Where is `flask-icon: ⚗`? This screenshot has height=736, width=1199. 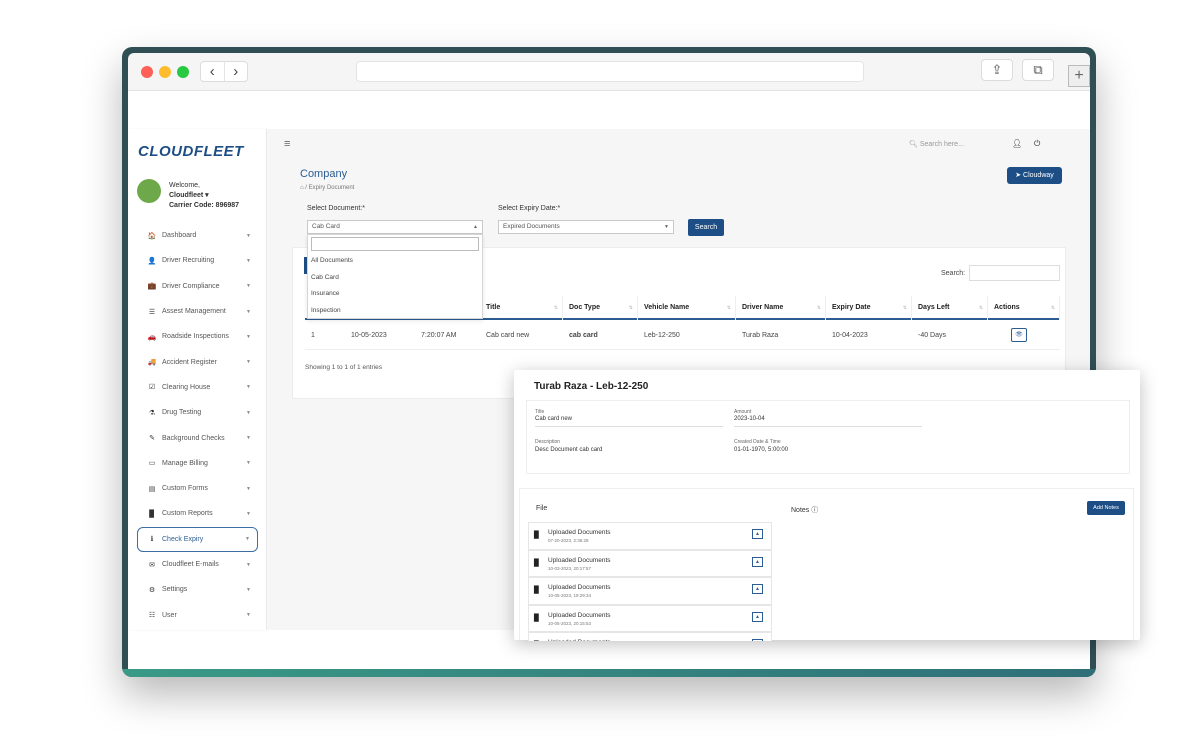 flask-icon: ⚗ is located at coordinates (152, 413).